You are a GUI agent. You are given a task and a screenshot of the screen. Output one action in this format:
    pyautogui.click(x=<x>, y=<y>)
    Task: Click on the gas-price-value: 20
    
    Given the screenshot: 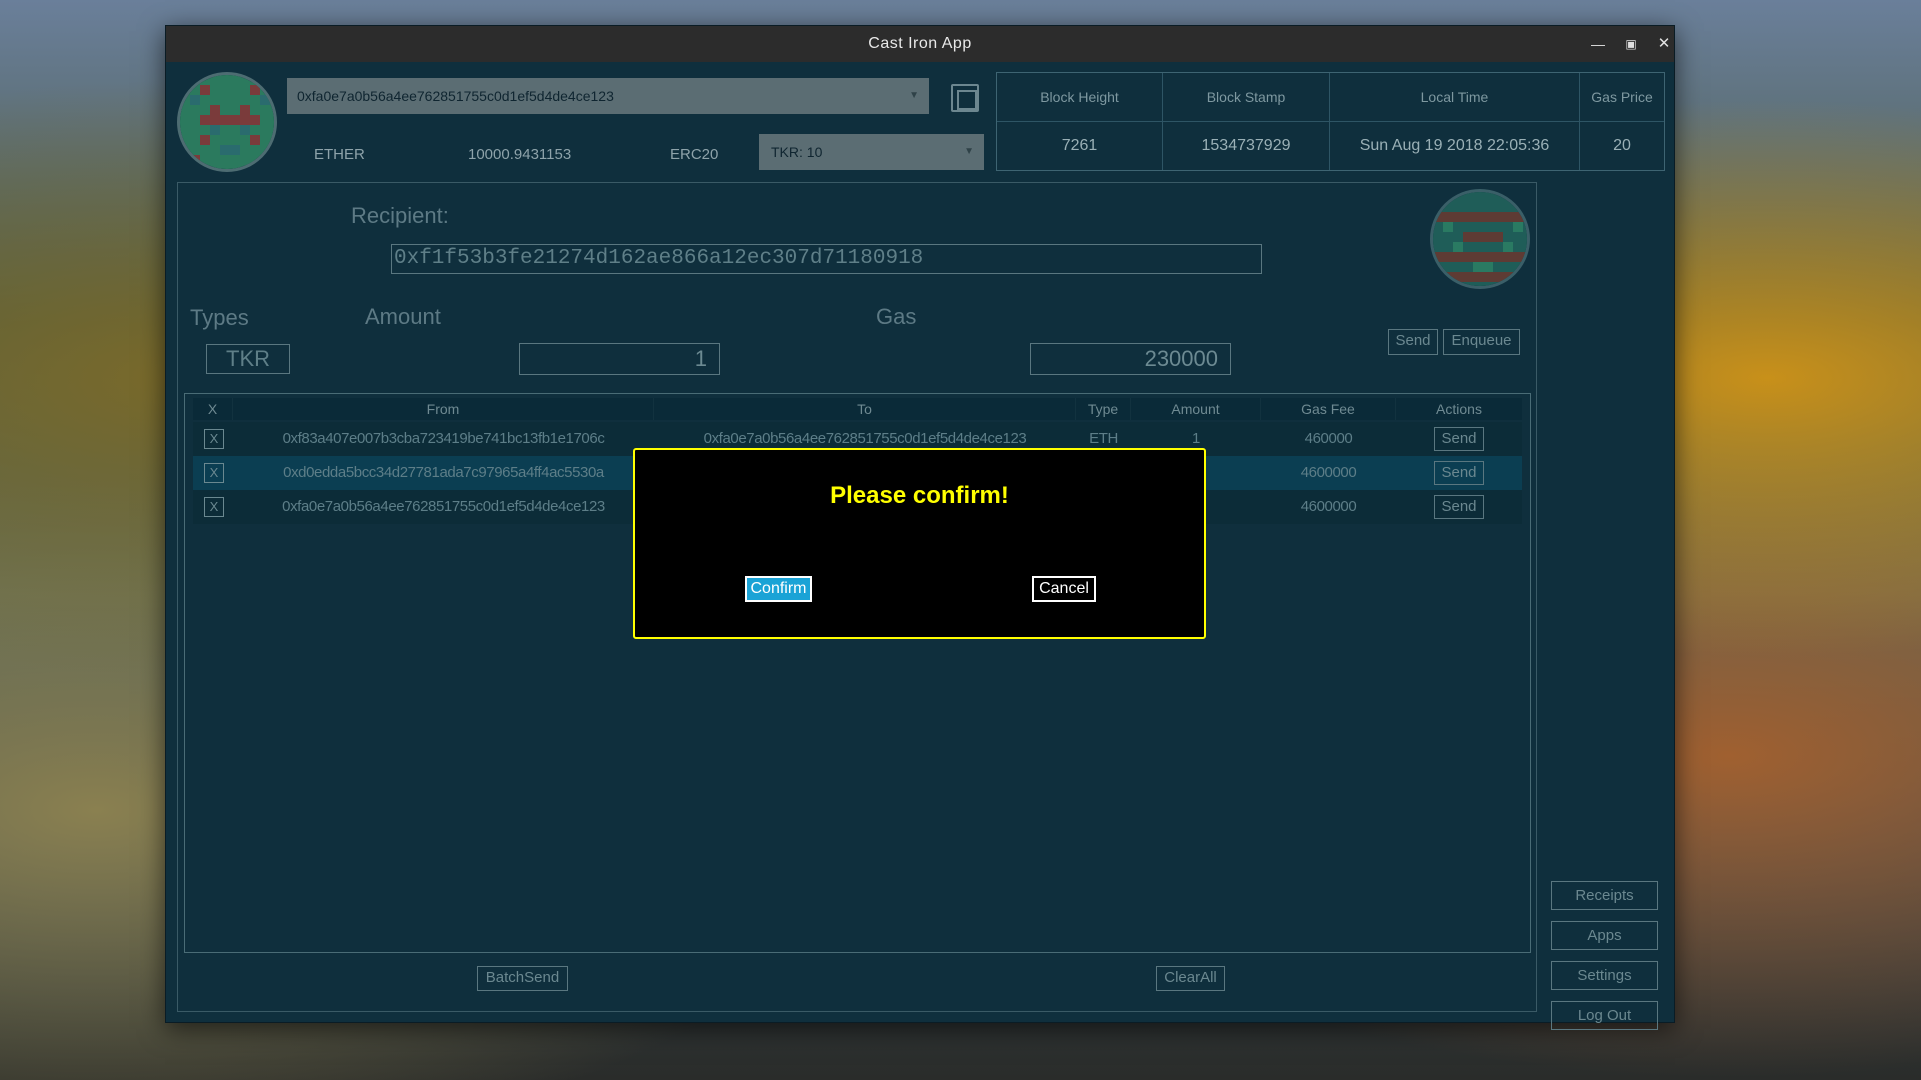 What is the action you would take?
    pyautogui.click(x=1622, y=145)
    